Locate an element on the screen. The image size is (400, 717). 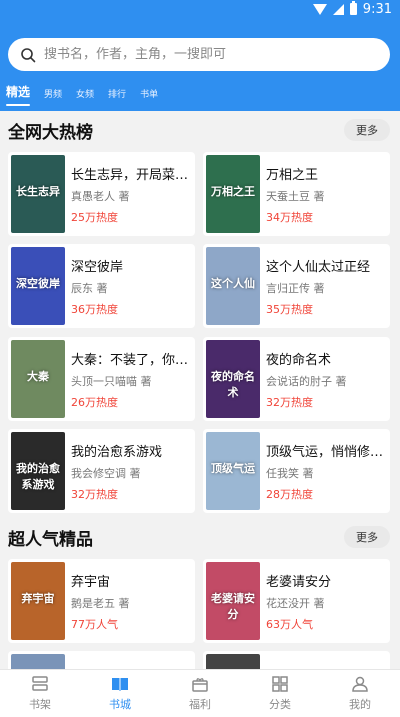
book-cover: 我的治愈系游戏 is located at coordinates (38, 471).